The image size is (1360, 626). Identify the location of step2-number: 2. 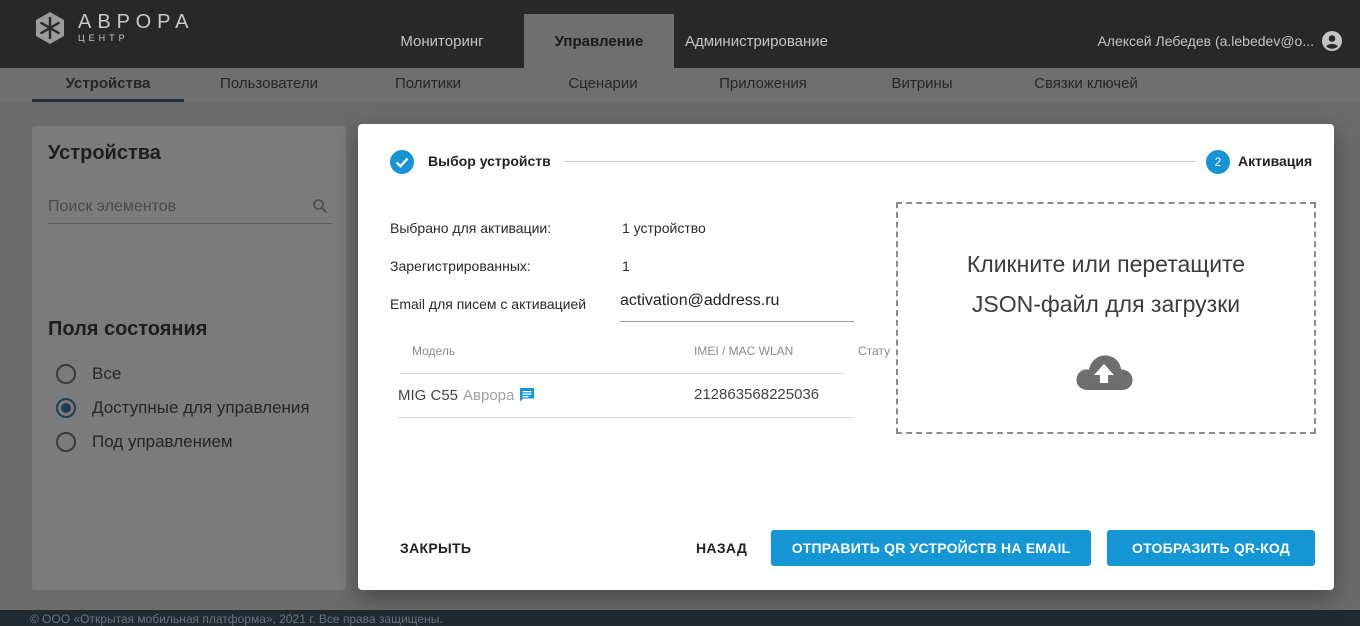
(1218, 162).